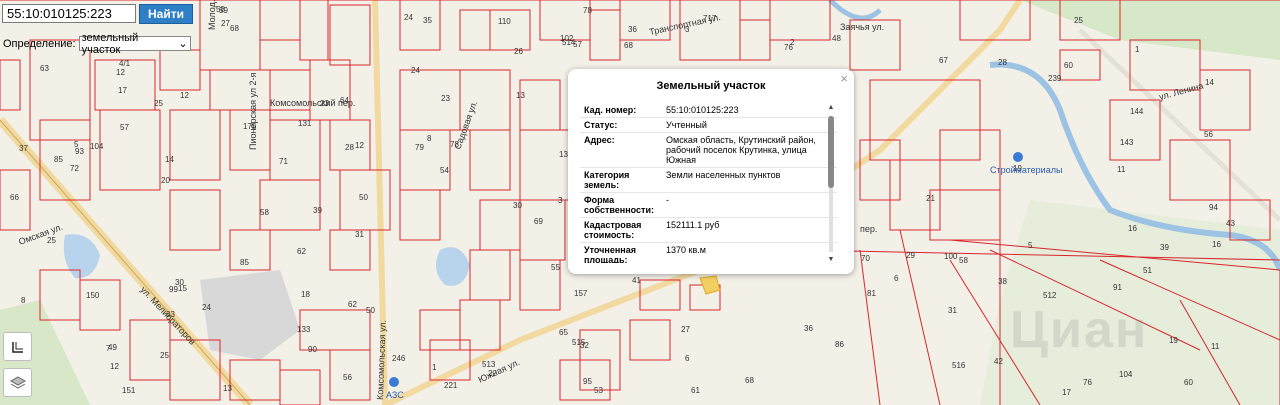  Describe the element at coordinates (170, 314) in the screenshot. I see `lot-number: 33` at that location.